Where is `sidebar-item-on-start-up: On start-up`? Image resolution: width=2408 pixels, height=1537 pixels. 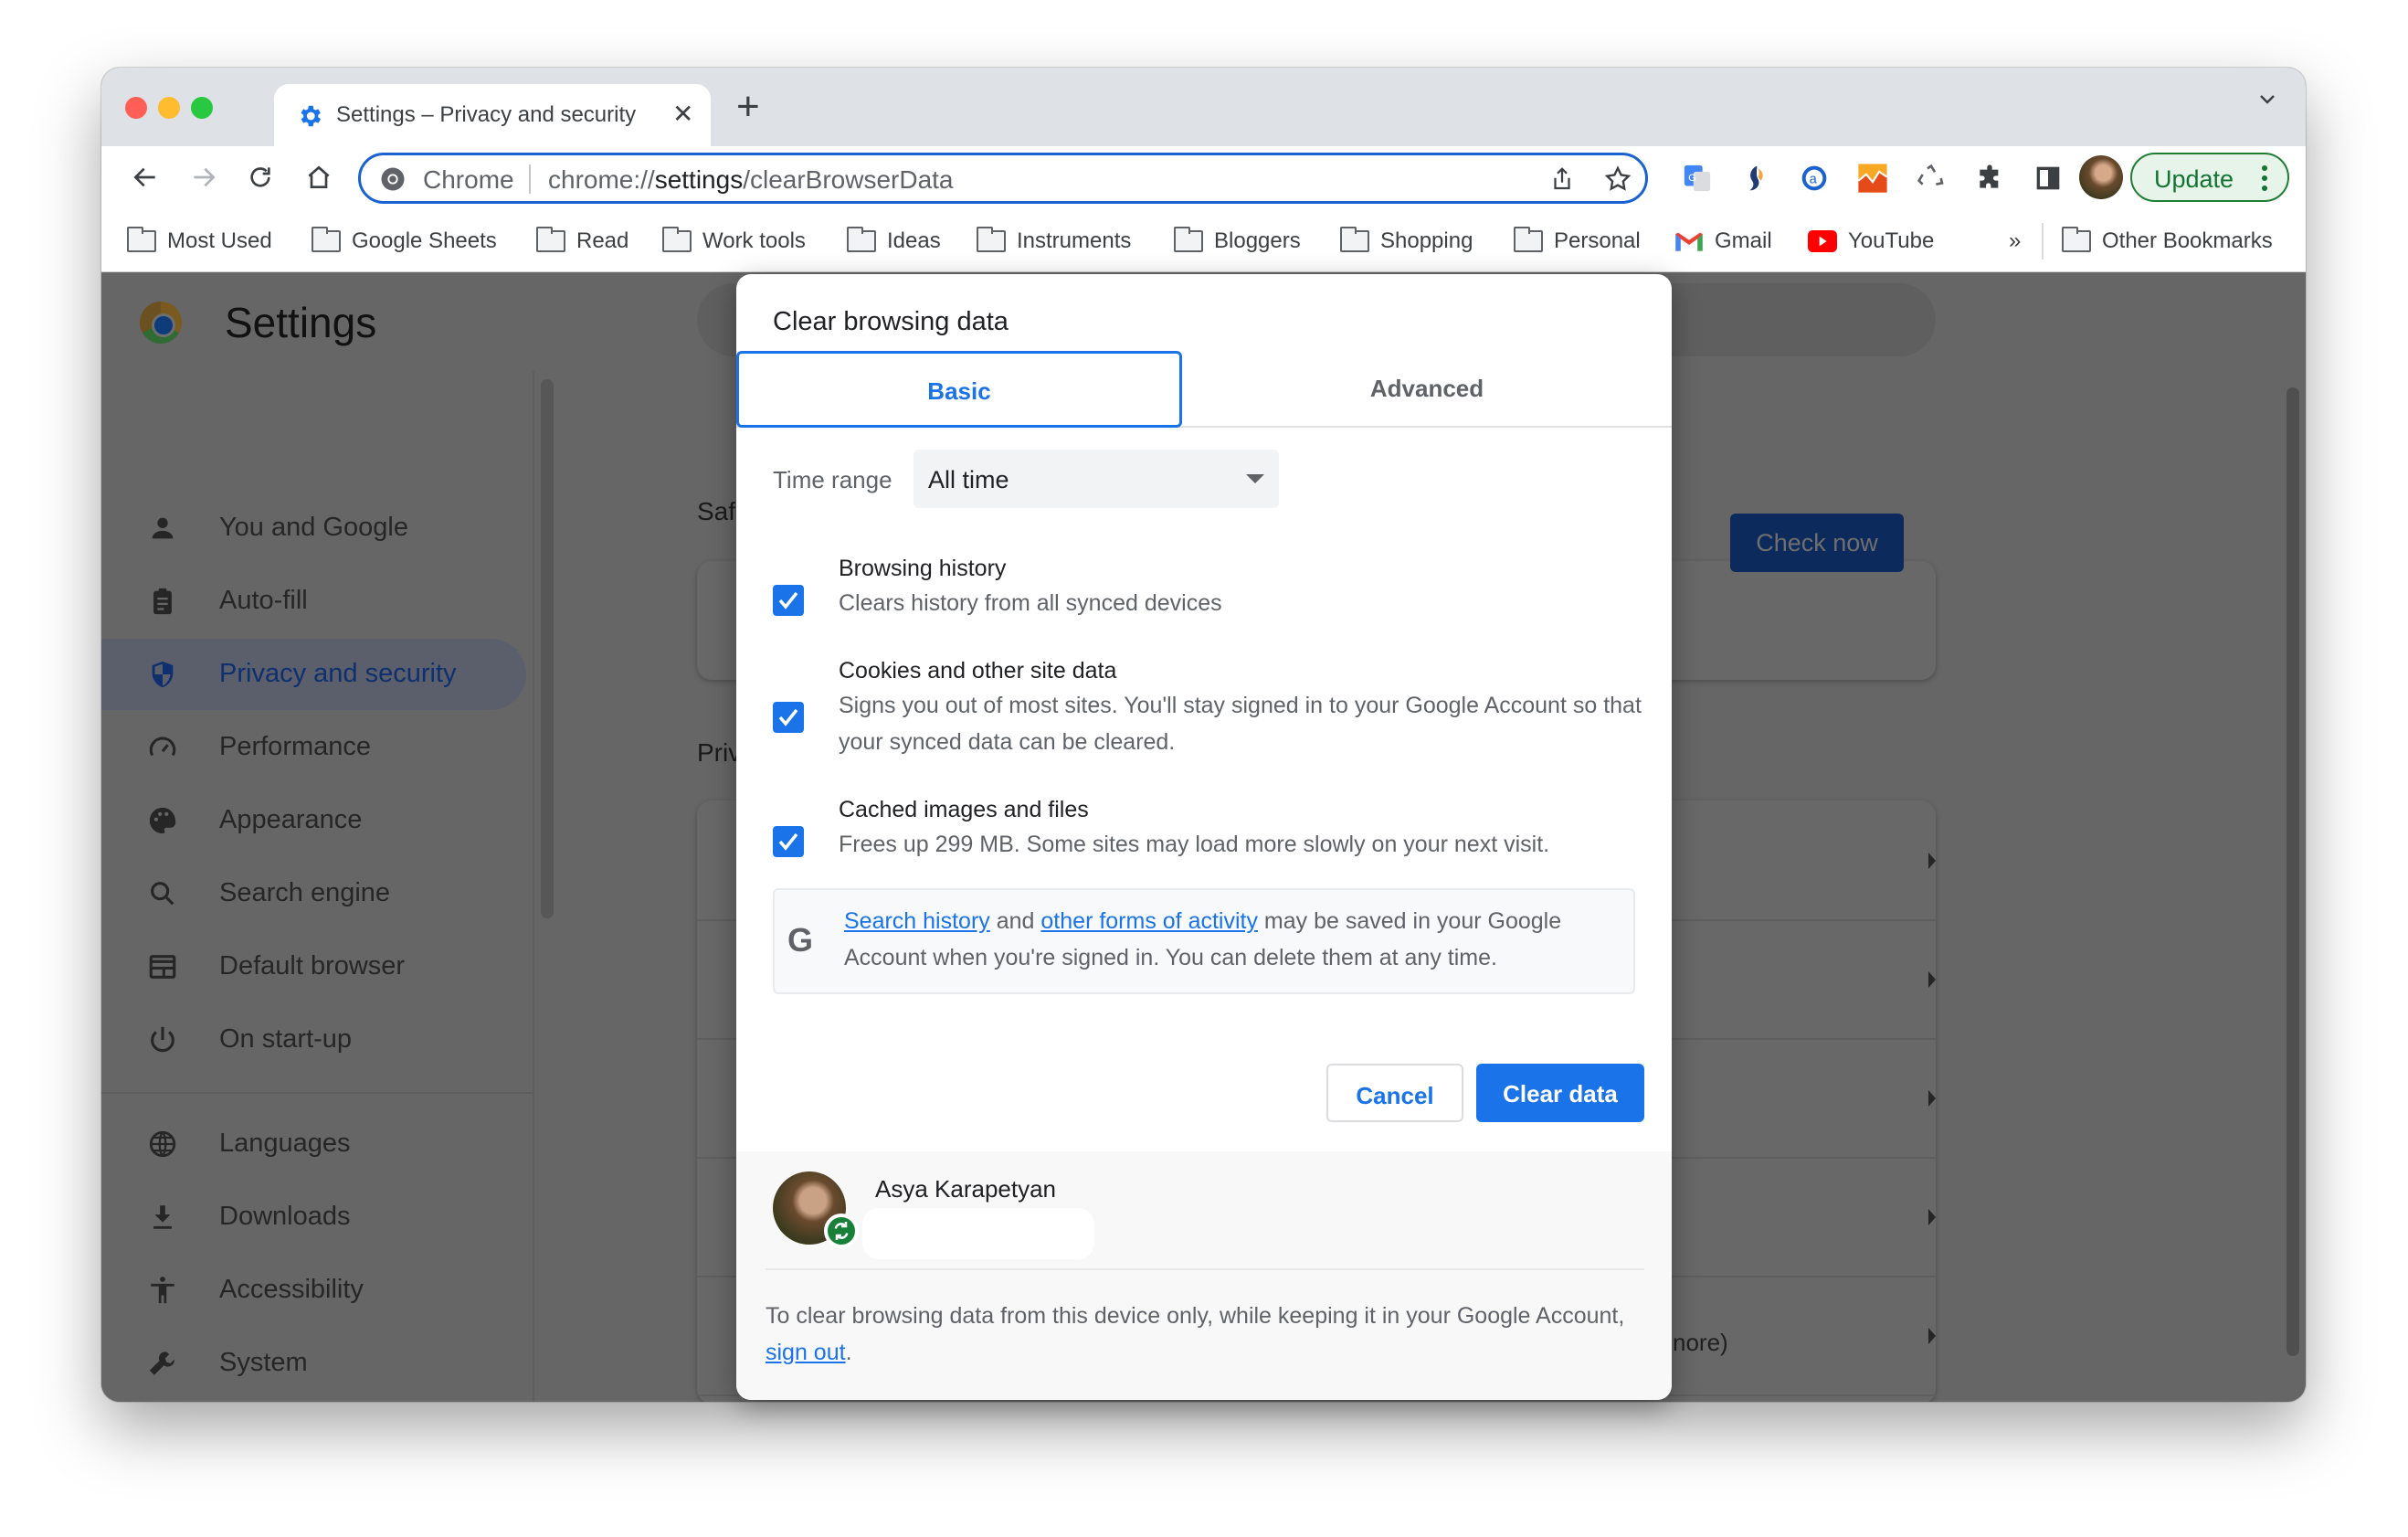 sidebar-item-on-start-up: On start-up is located at coordinates (313, 1040).